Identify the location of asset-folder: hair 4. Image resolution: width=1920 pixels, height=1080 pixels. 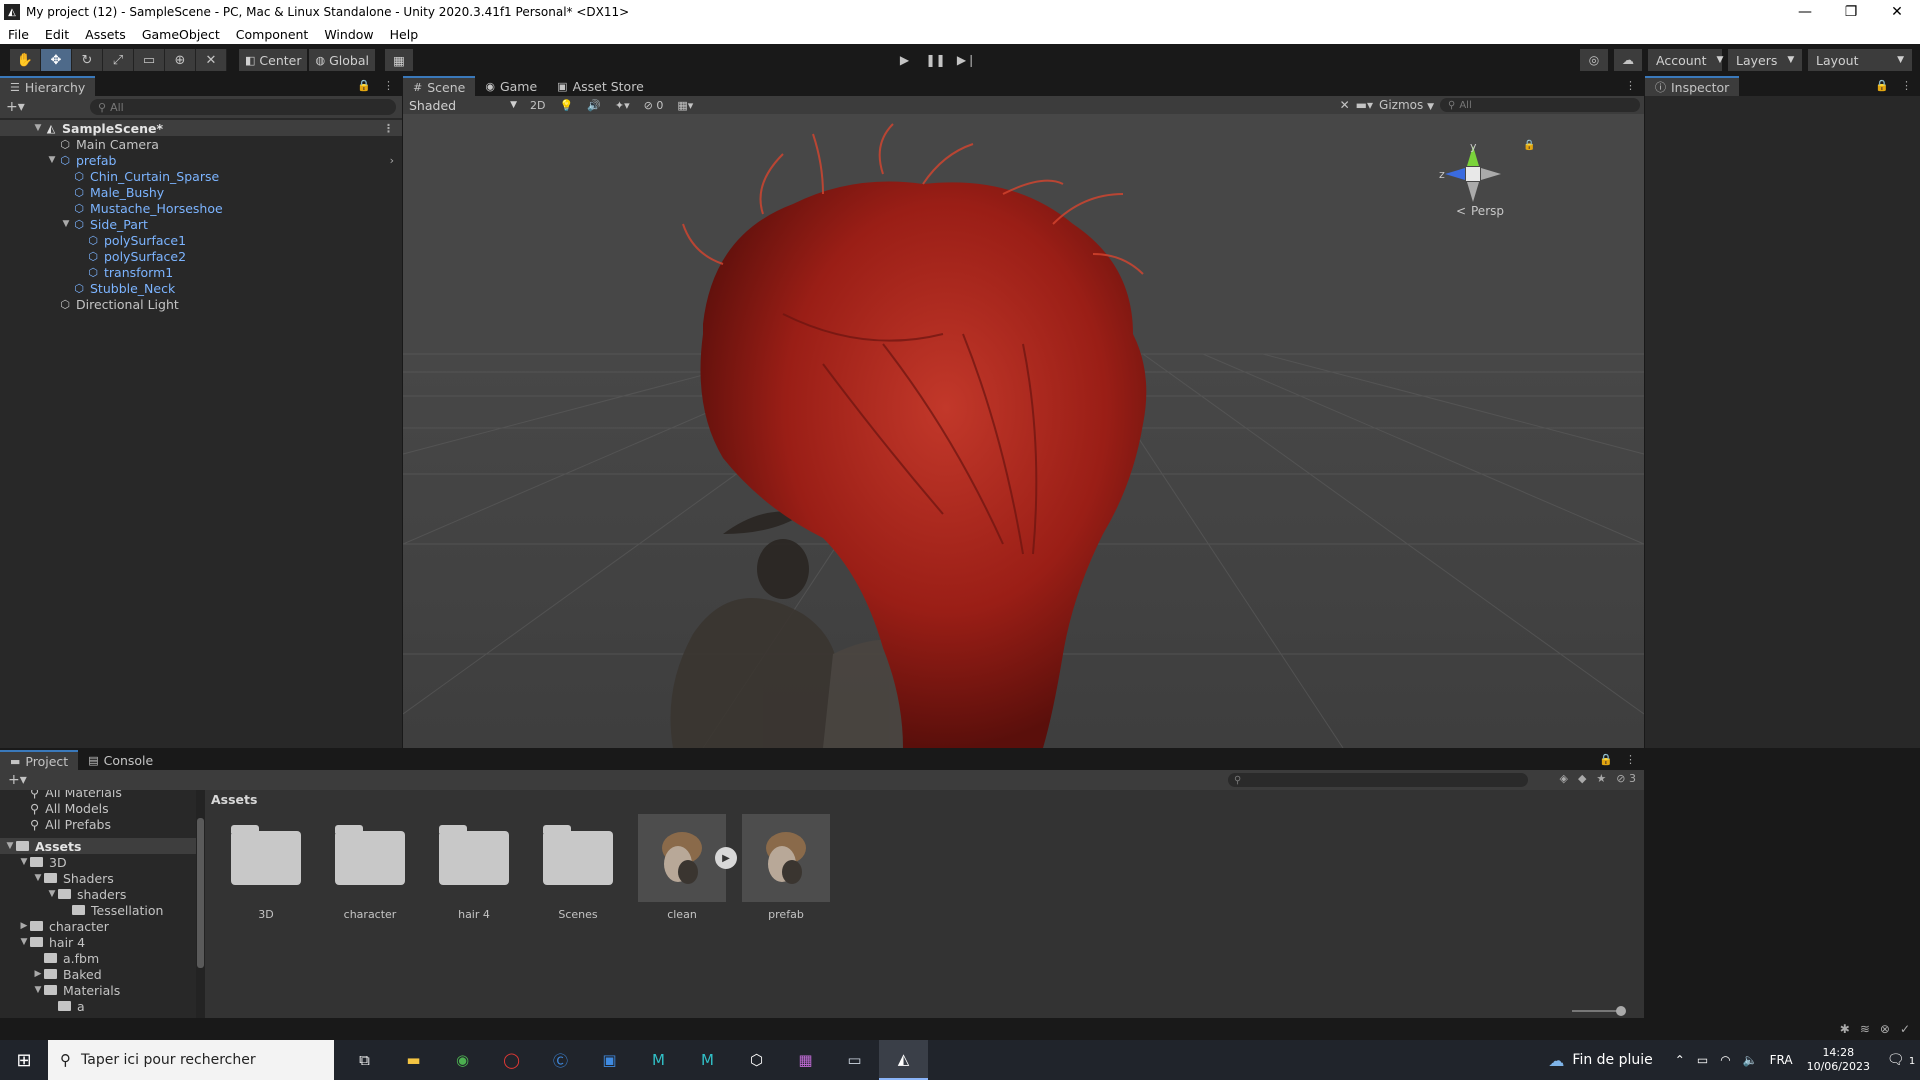
(474, 867).